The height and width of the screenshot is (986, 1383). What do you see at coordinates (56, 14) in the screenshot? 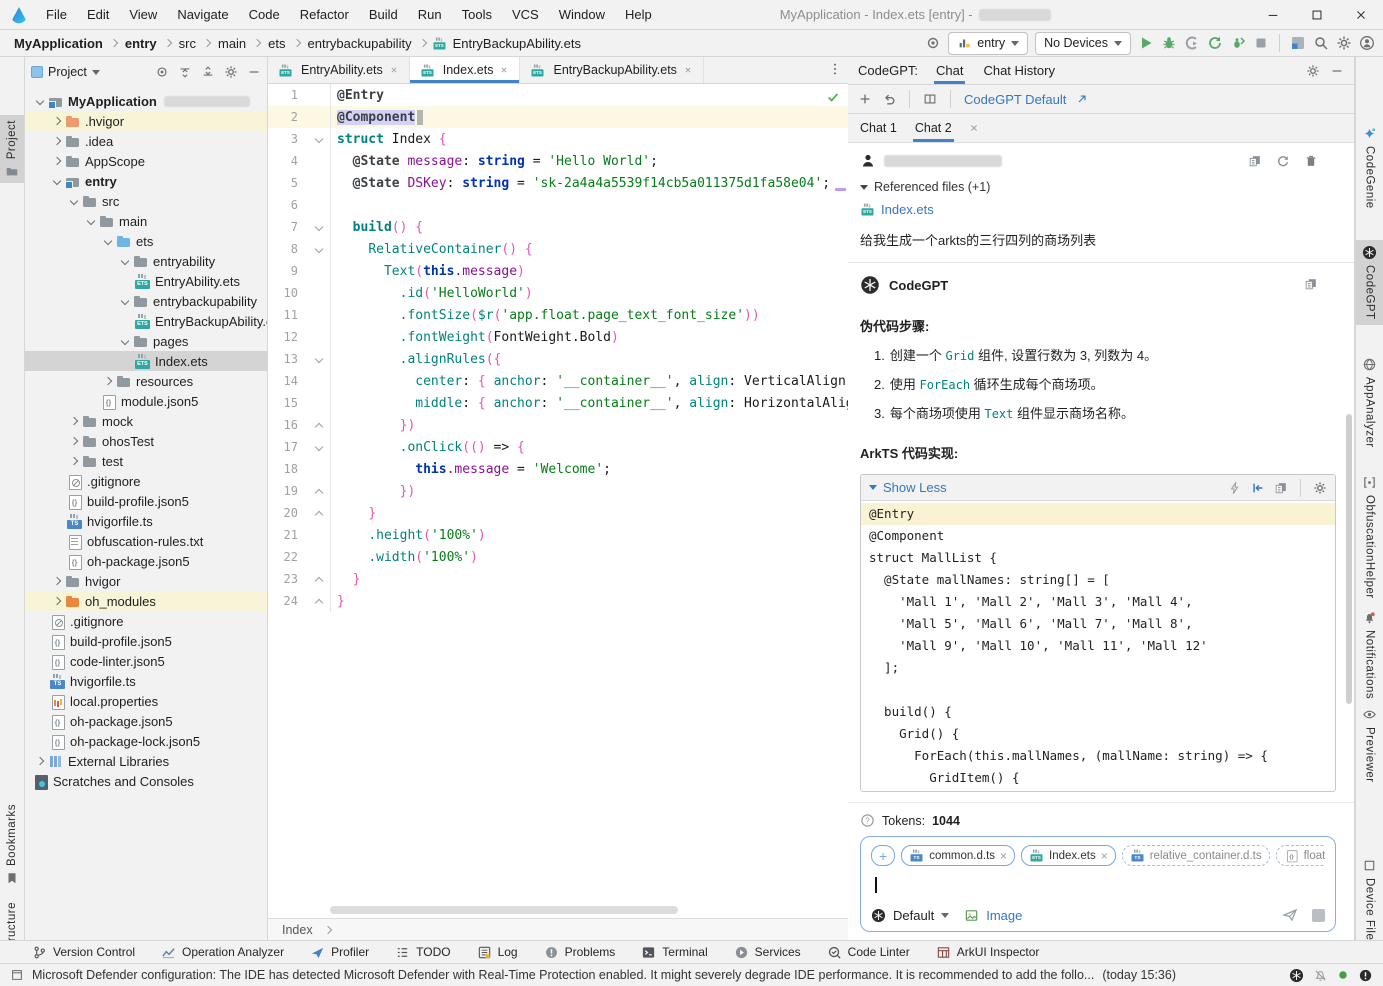
I see `menu-file: File` at bounding box center [56, 14].